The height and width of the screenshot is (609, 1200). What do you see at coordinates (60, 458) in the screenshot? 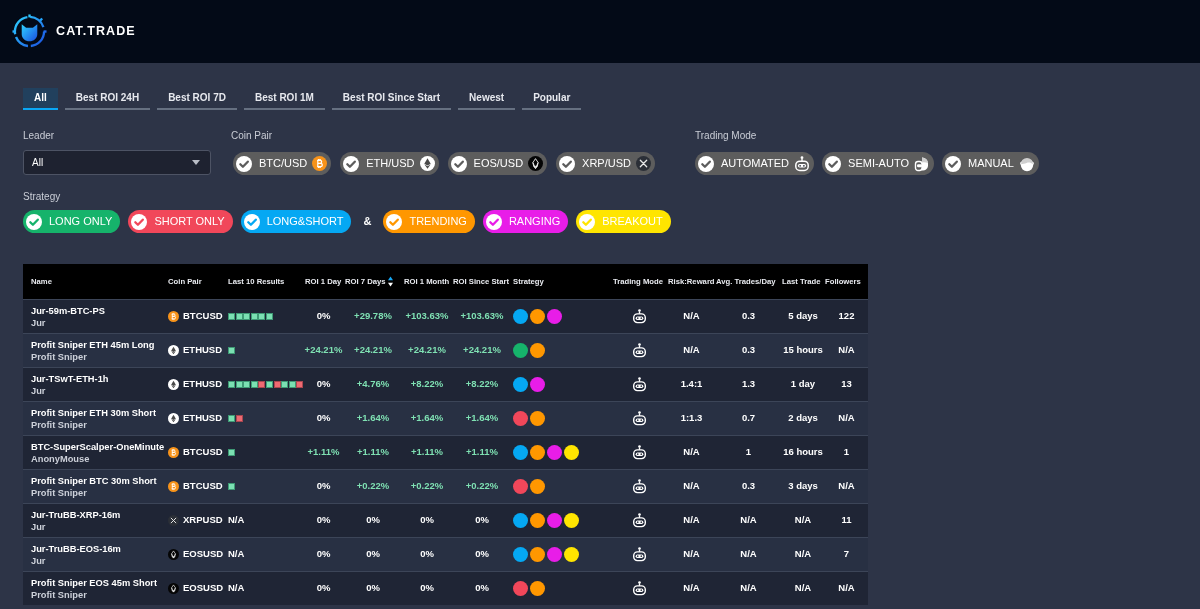
I see `leader-name: AnonyMouse` at bounding box center [60, 458].